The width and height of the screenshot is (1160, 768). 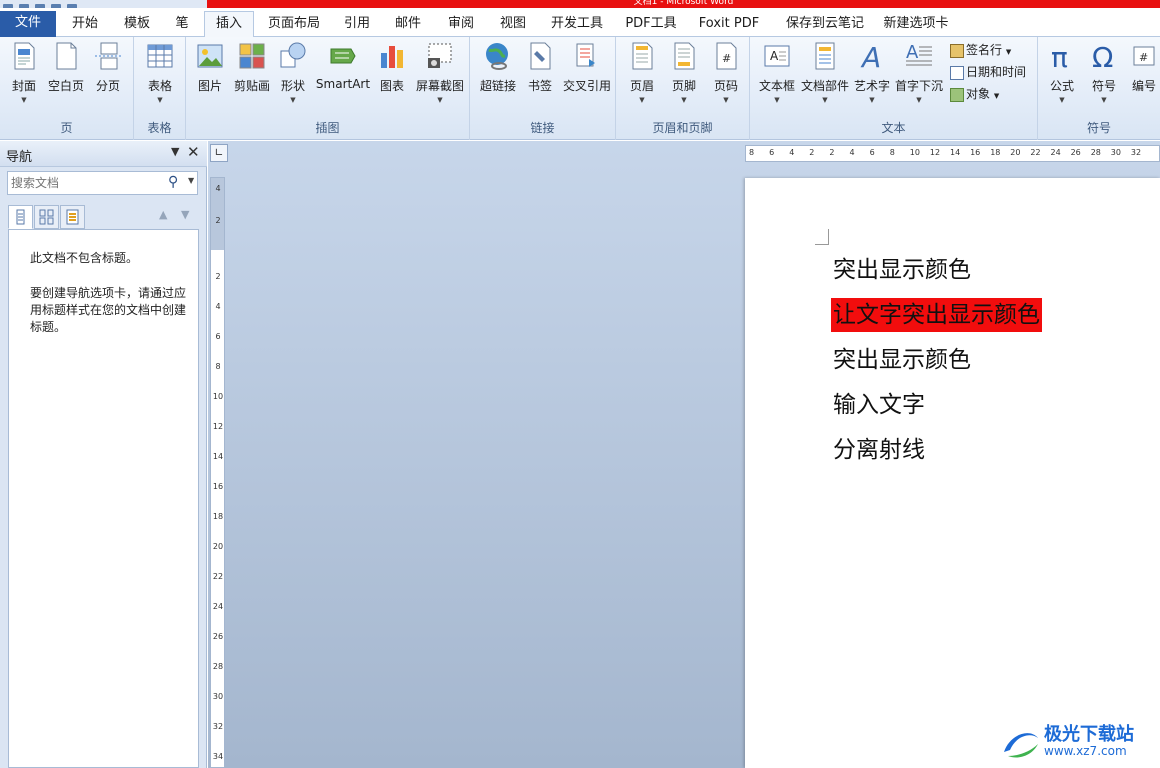 I want to click on blank-page-button: 空白页, so click(x=66, y=67).